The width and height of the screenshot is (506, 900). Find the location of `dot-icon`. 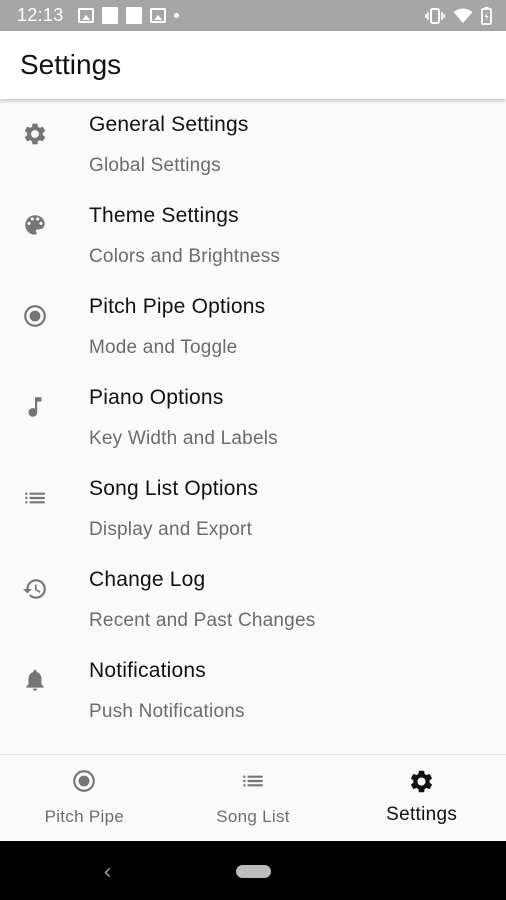

dot-icon is located at coordinates (176, 15).